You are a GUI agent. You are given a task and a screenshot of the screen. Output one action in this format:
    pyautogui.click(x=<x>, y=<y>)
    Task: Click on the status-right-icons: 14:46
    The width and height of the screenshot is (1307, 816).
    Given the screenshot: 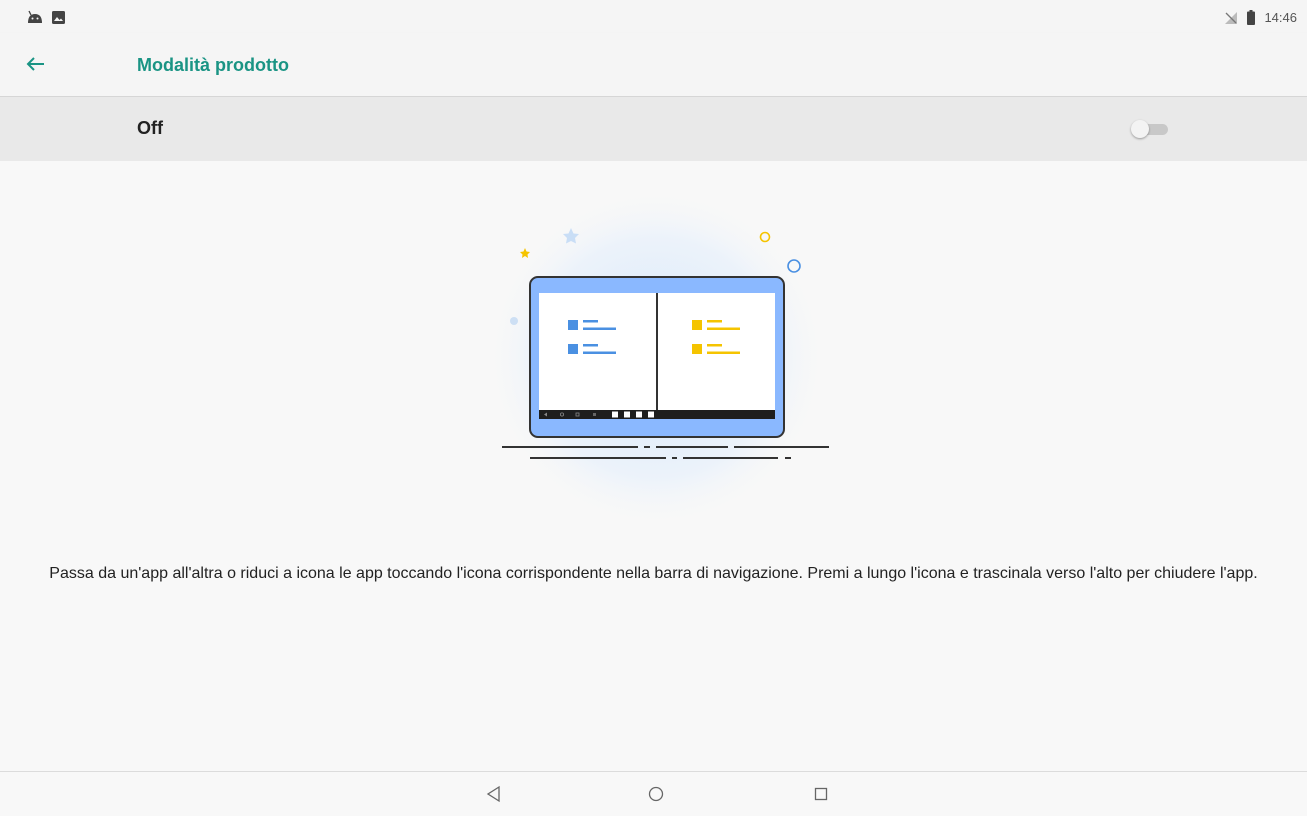 What is the action you would take?
    pyautogui.click(x=1260, y=17)
    